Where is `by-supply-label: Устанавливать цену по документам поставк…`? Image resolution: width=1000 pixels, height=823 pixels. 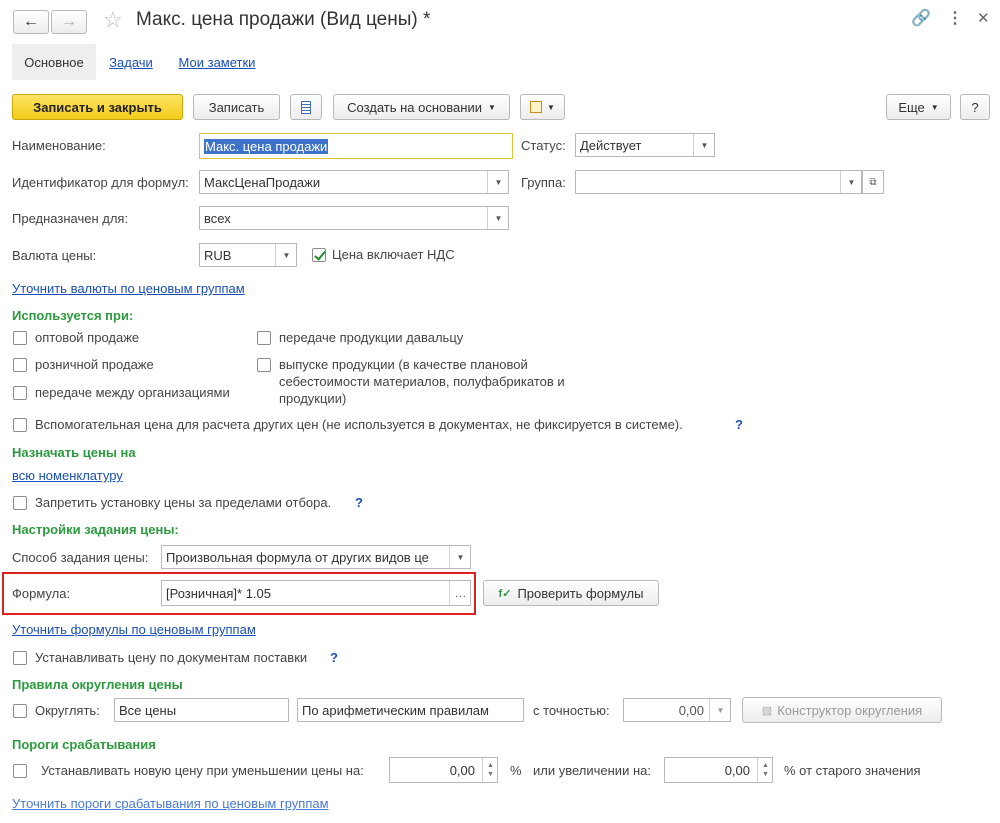
by-supply-label: Устанавливать цену по документам поставк… is located at coordinates (171, 657).